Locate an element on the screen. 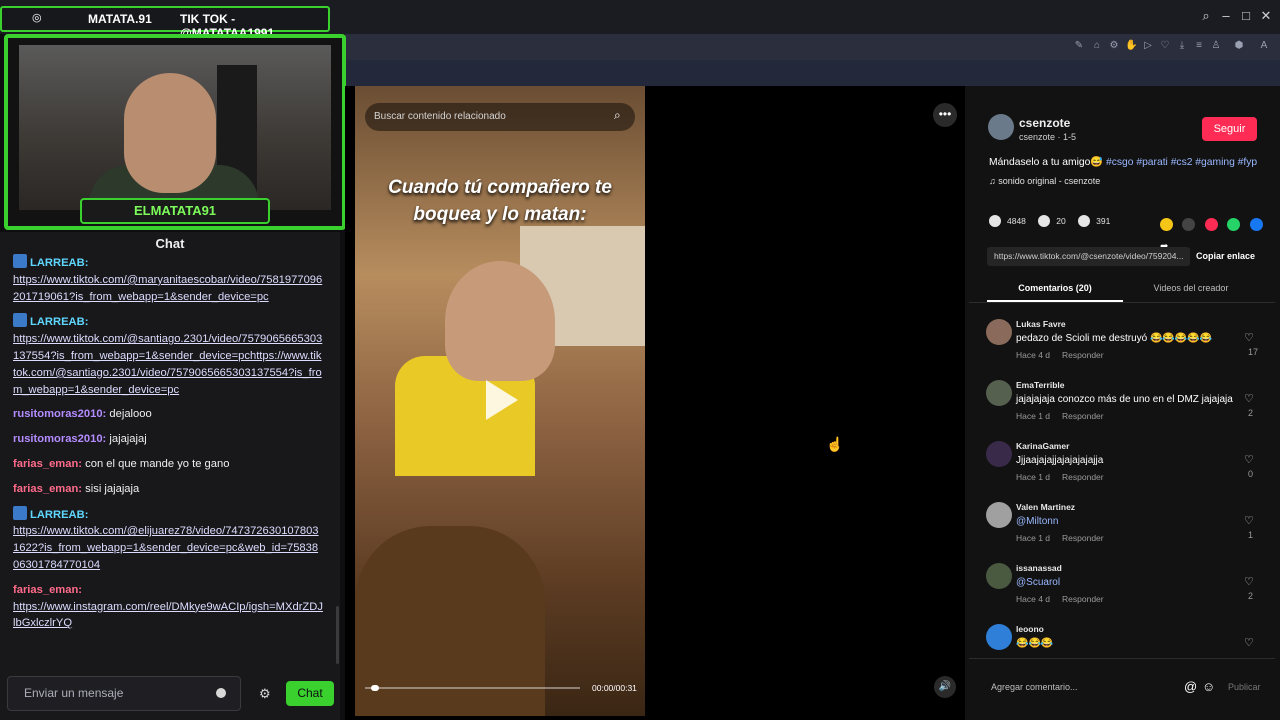 This screenshot has width=1280, height=720. comments-stat: 20 is located at coordinates (1052, 221).